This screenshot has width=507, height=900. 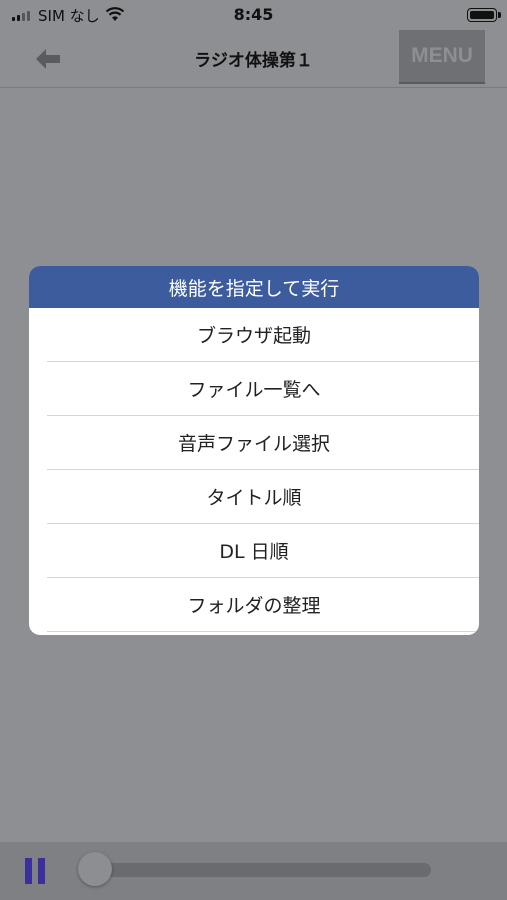 What do you see at coordinates (263, 443) in the screenshot?
I see `option-audio-file-select: 音声ファイル選択` at bounding box center [263, 443].